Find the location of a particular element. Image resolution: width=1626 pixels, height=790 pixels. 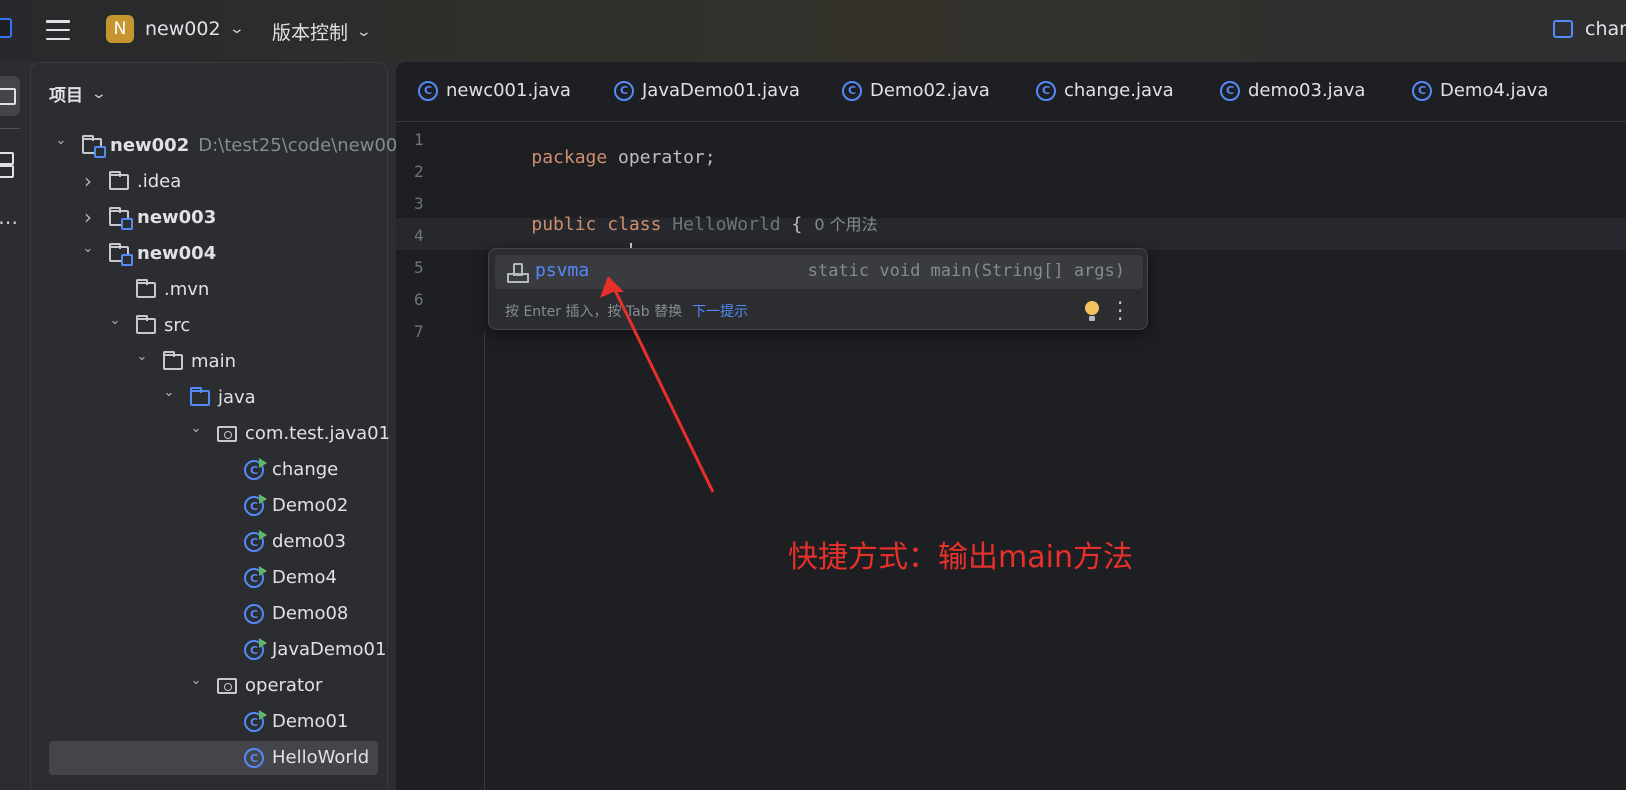

vcs-menu: 版本控制 ⌄ is located at coordinates (322, 31).